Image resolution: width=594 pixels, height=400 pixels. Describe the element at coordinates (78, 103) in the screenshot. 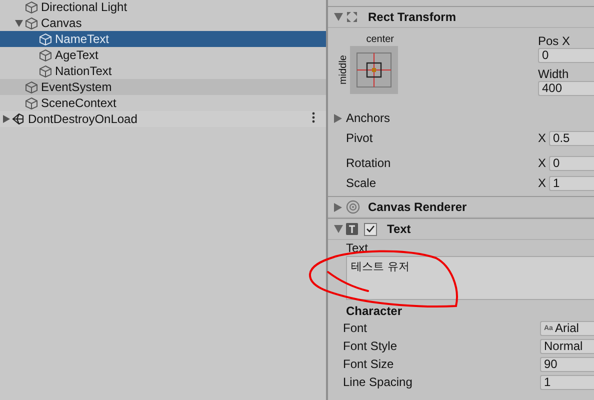

I see `item-label: SceneContext` at that location.